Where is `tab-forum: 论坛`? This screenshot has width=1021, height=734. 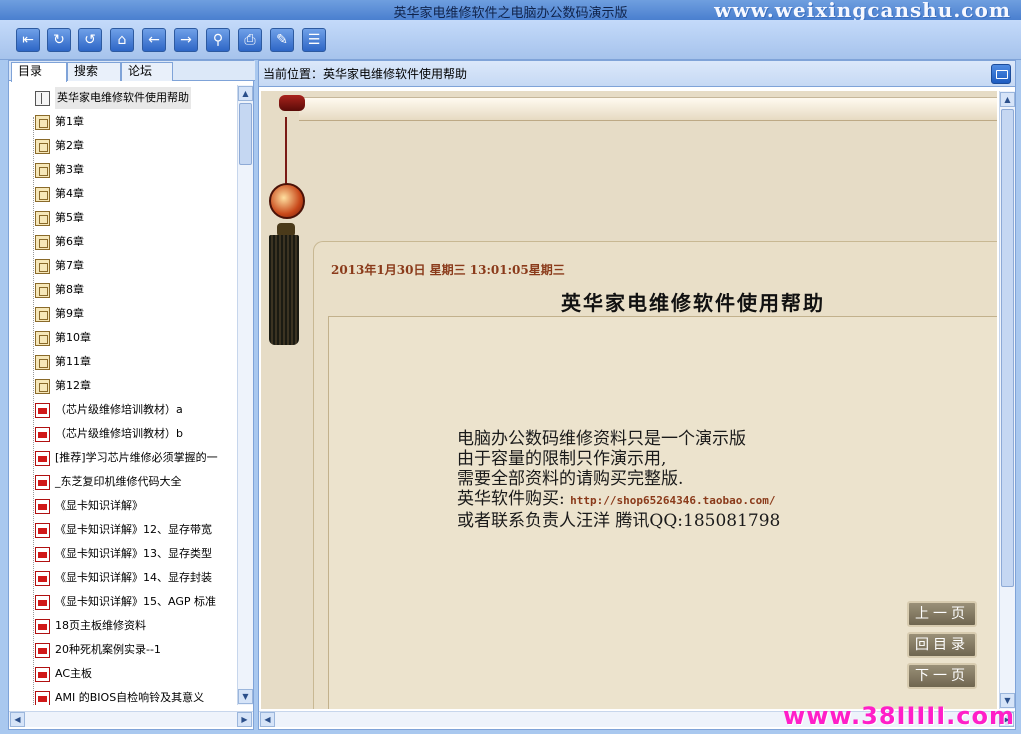
tab-forum: 论坛 is located at coordinates (147, 71).